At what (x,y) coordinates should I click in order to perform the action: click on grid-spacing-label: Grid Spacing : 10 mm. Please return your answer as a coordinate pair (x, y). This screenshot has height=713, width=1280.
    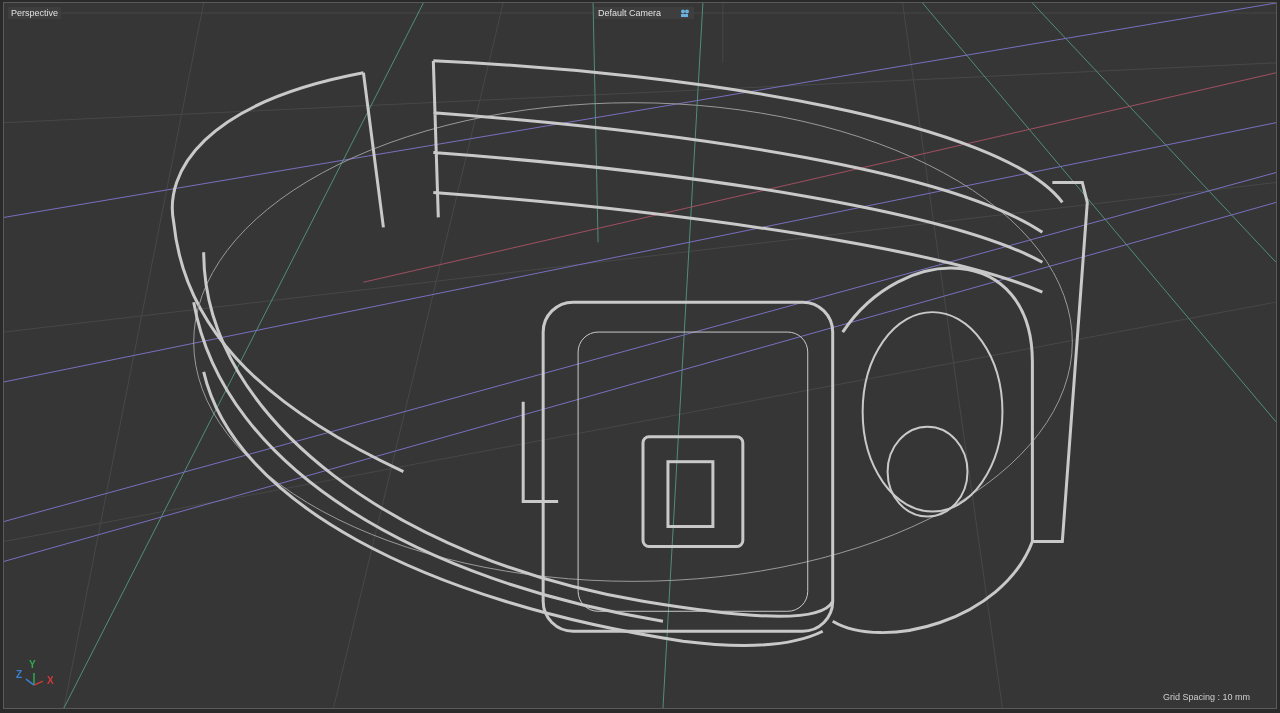
    Looking at the image, I should click on (1206, 697).